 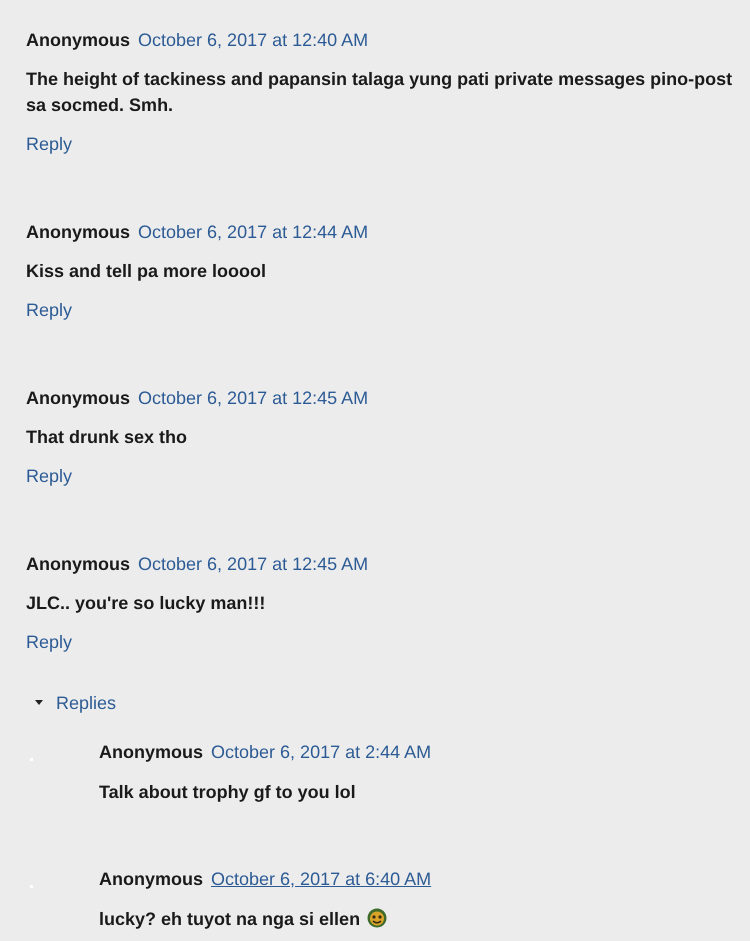 I want to click on comment-text: JLC.. you're so lucky man!!!, so click(x=146, y=603).